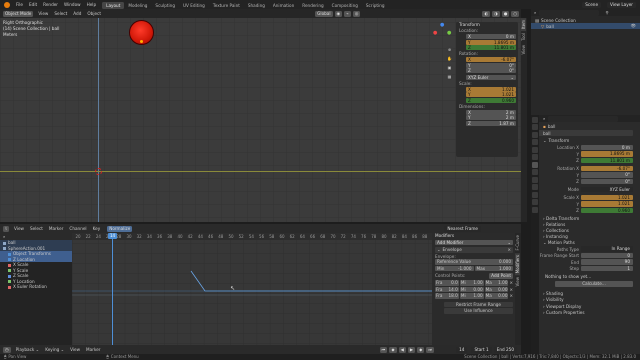  What do you see at coordinates (449, 33) in the screenshot?
I see `gizmo-y-icon: ●` at bounding box center [449, 33].